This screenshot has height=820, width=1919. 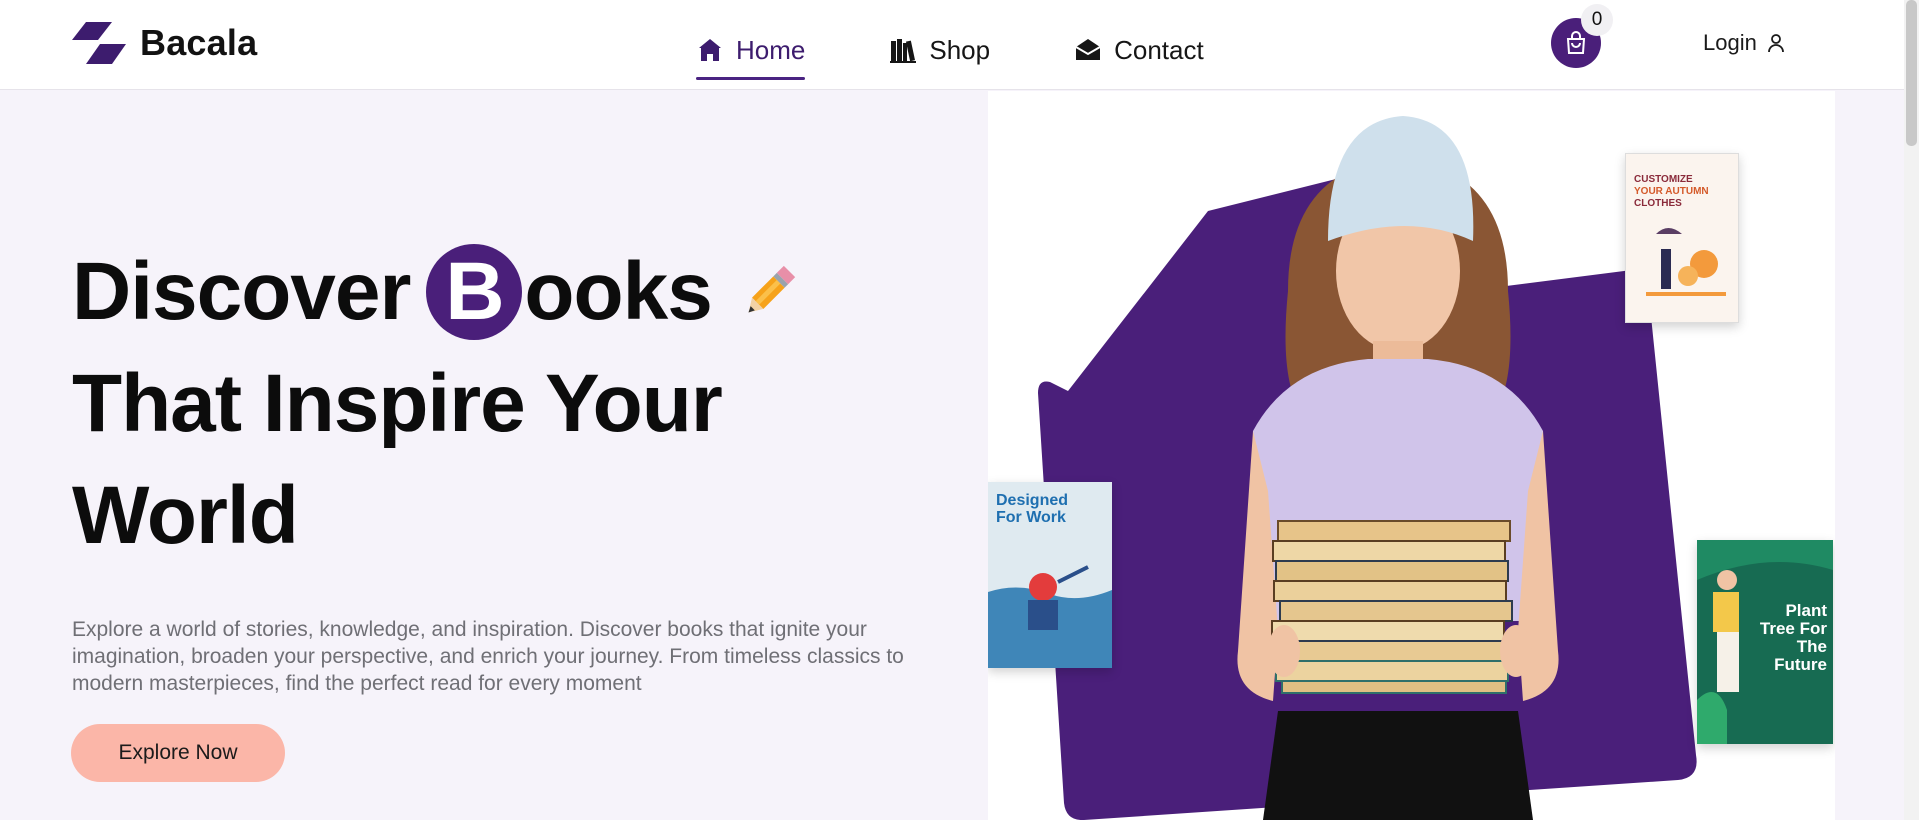 I want to click on hero-title-line-1: Discover B ooks, so click(x=522, y=292).